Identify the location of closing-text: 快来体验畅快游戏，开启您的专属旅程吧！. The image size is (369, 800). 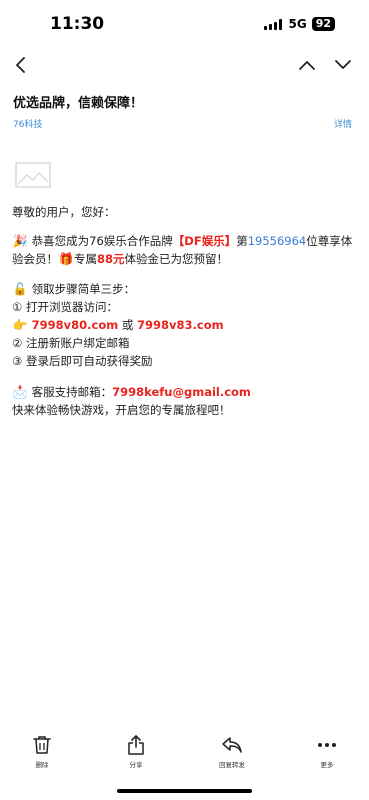
(121, 410).